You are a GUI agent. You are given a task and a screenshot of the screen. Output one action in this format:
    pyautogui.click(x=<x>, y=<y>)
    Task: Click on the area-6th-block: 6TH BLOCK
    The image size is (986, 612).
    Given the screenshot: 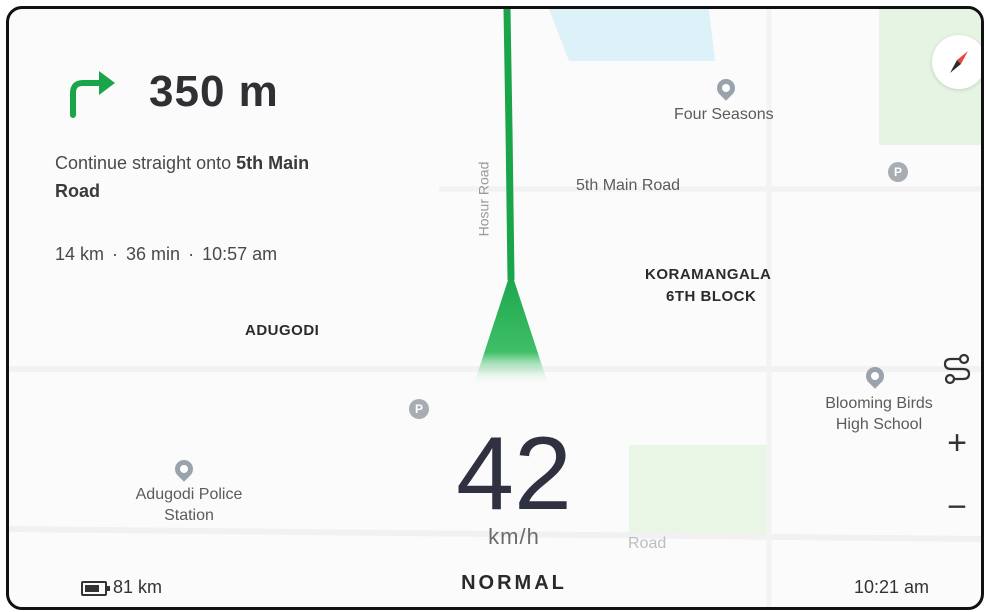 What is the action you would take?
    pyautogui.click(x=711, y=296)
    